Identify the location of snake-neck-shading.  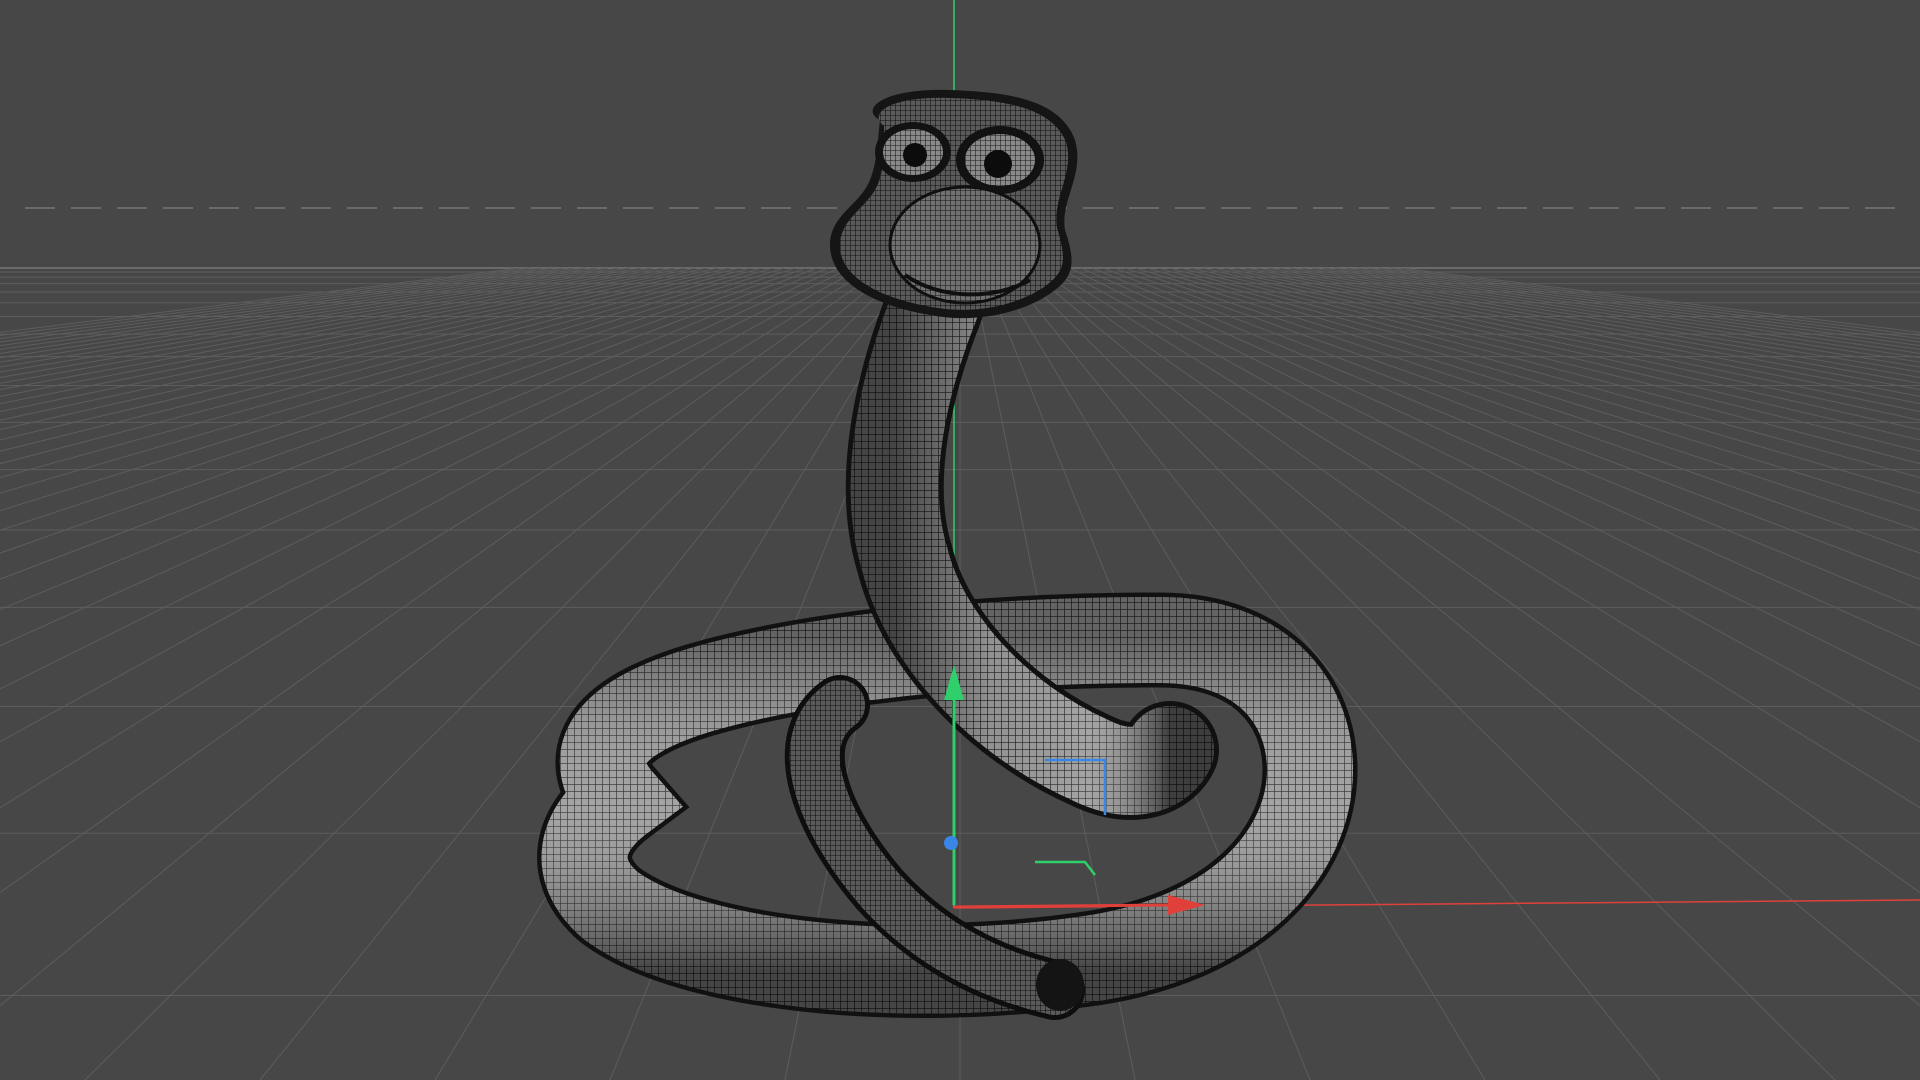
(1032, 538).